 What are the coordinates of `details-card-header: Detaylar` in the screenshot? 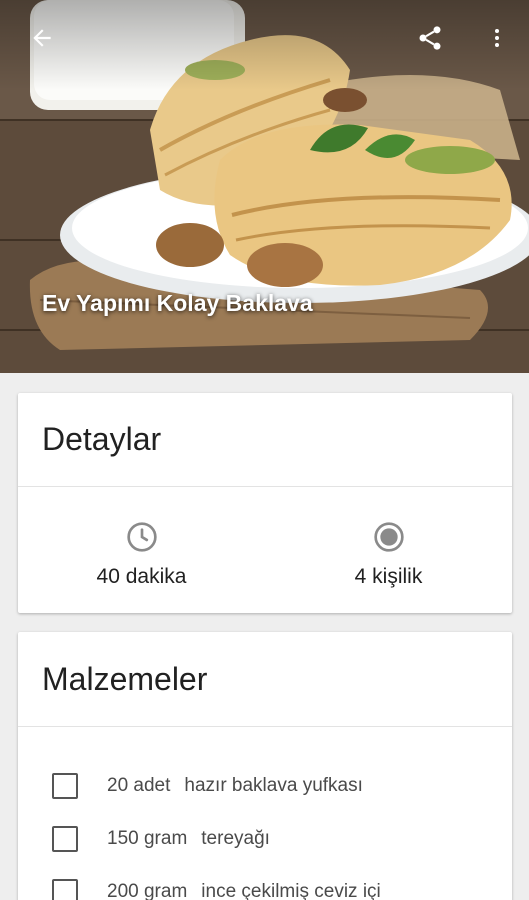 It's located at (265, 440).